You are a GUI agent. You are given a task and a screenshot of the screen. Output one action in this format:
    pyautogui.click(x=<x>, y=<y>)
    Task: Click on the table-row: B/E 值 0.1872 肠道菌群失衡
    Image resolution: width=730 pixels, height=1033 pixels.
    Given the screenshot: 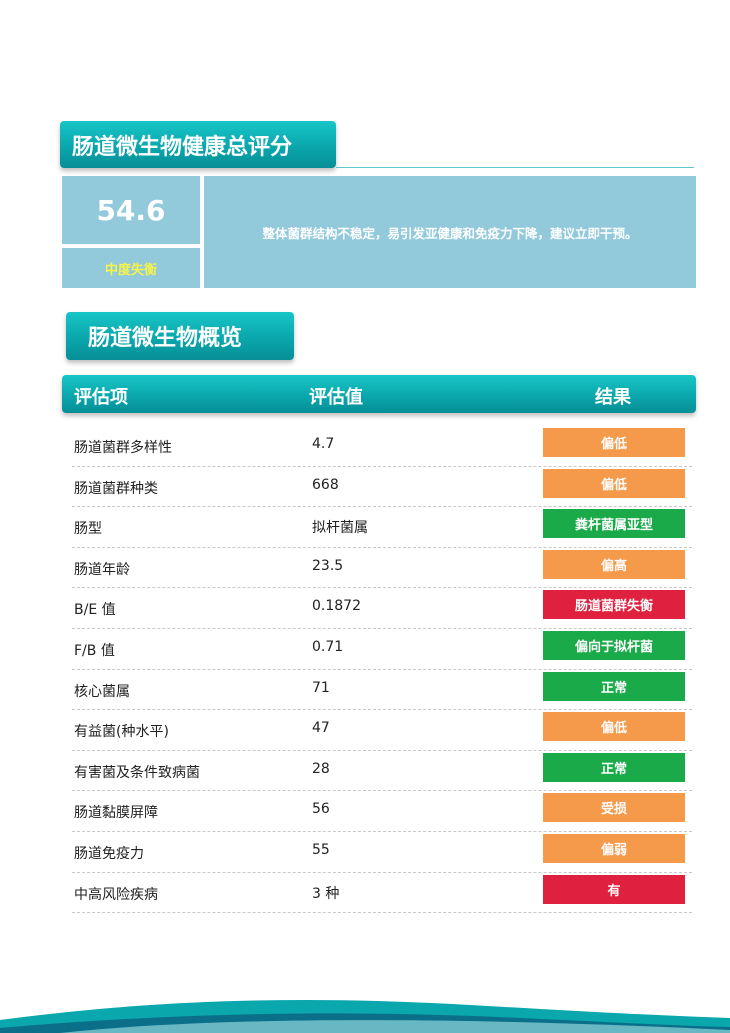 What is the action you would take?
    pyautogui.click(x=382, y=608)
    